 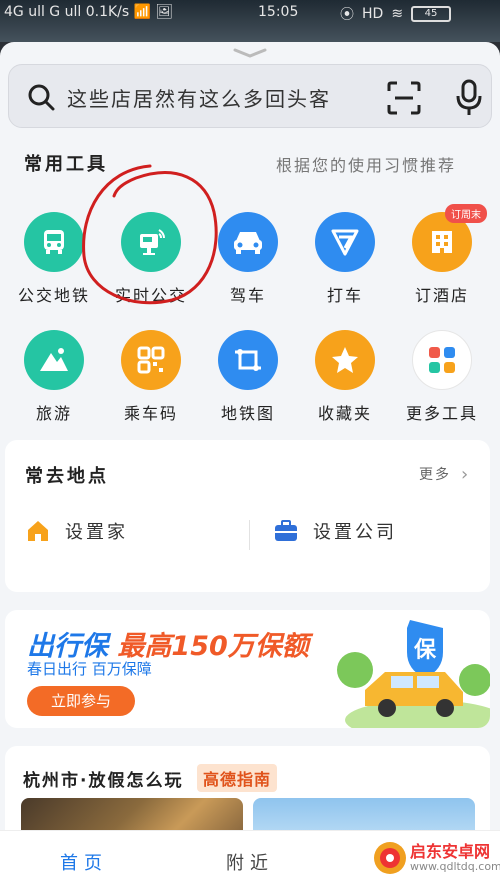 What do you see at coordinates (469, 98) in the screenshot?
I see `microphone-icon` at bounding box center [469, 98].